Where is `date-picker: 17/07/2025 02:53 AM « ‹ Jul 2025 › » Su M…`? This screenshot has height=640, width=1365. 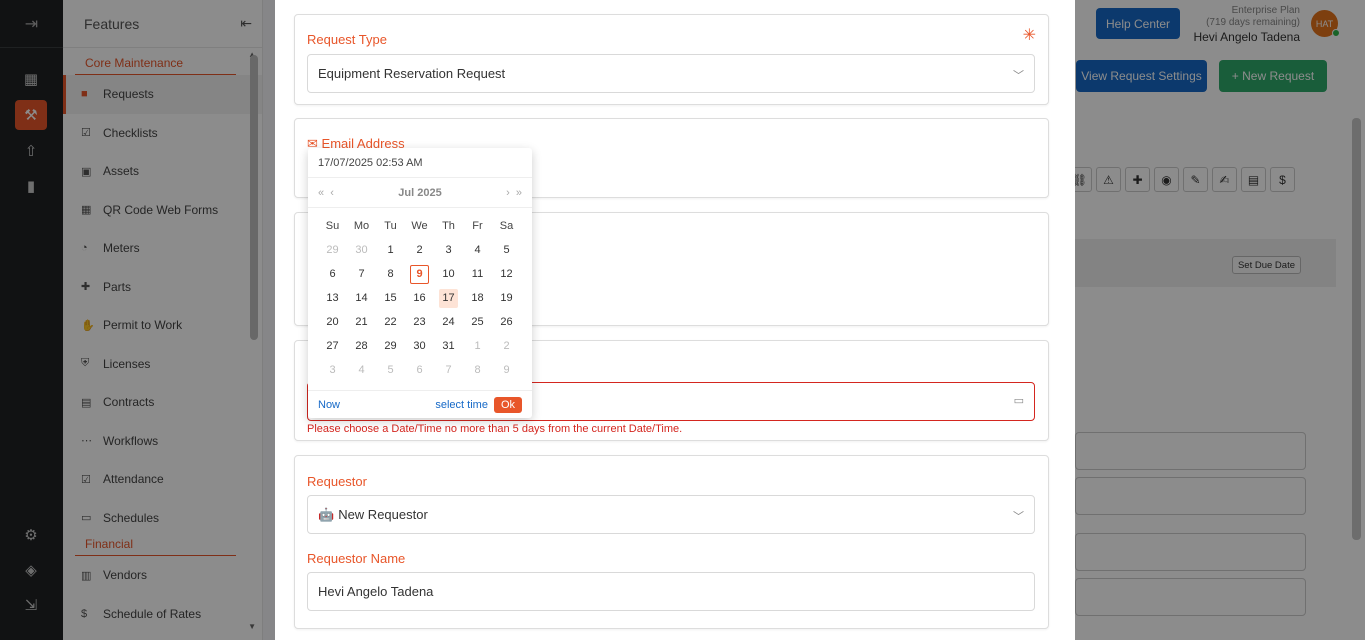 date-picker: 17/07/2025 02:53 AM « ‹ Jul 2025 › » Su M… is located at coordinates (420, 283).